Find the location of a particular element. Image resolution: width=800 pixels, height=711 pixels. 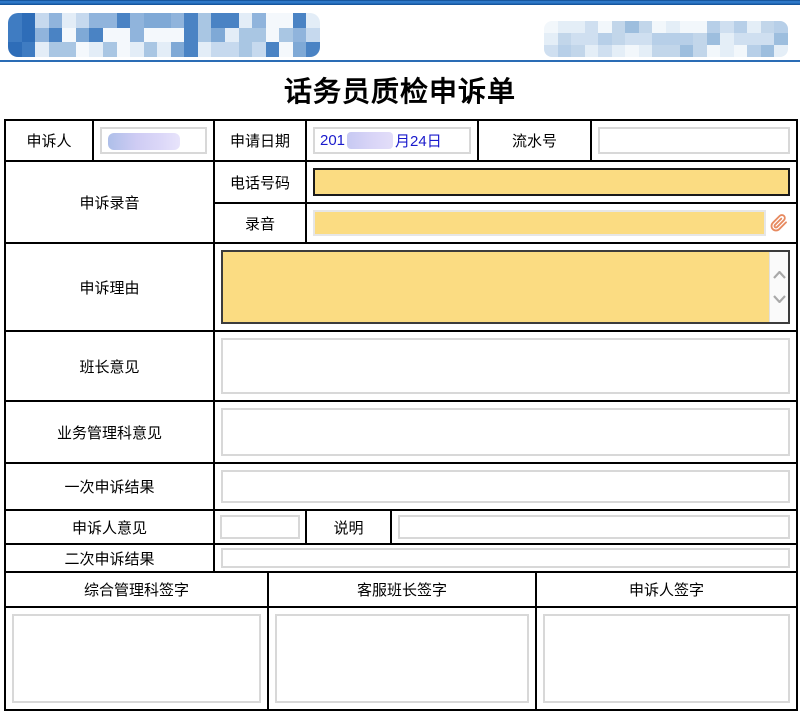

appeal-reason-textarea is located at coordinates (505, 287).